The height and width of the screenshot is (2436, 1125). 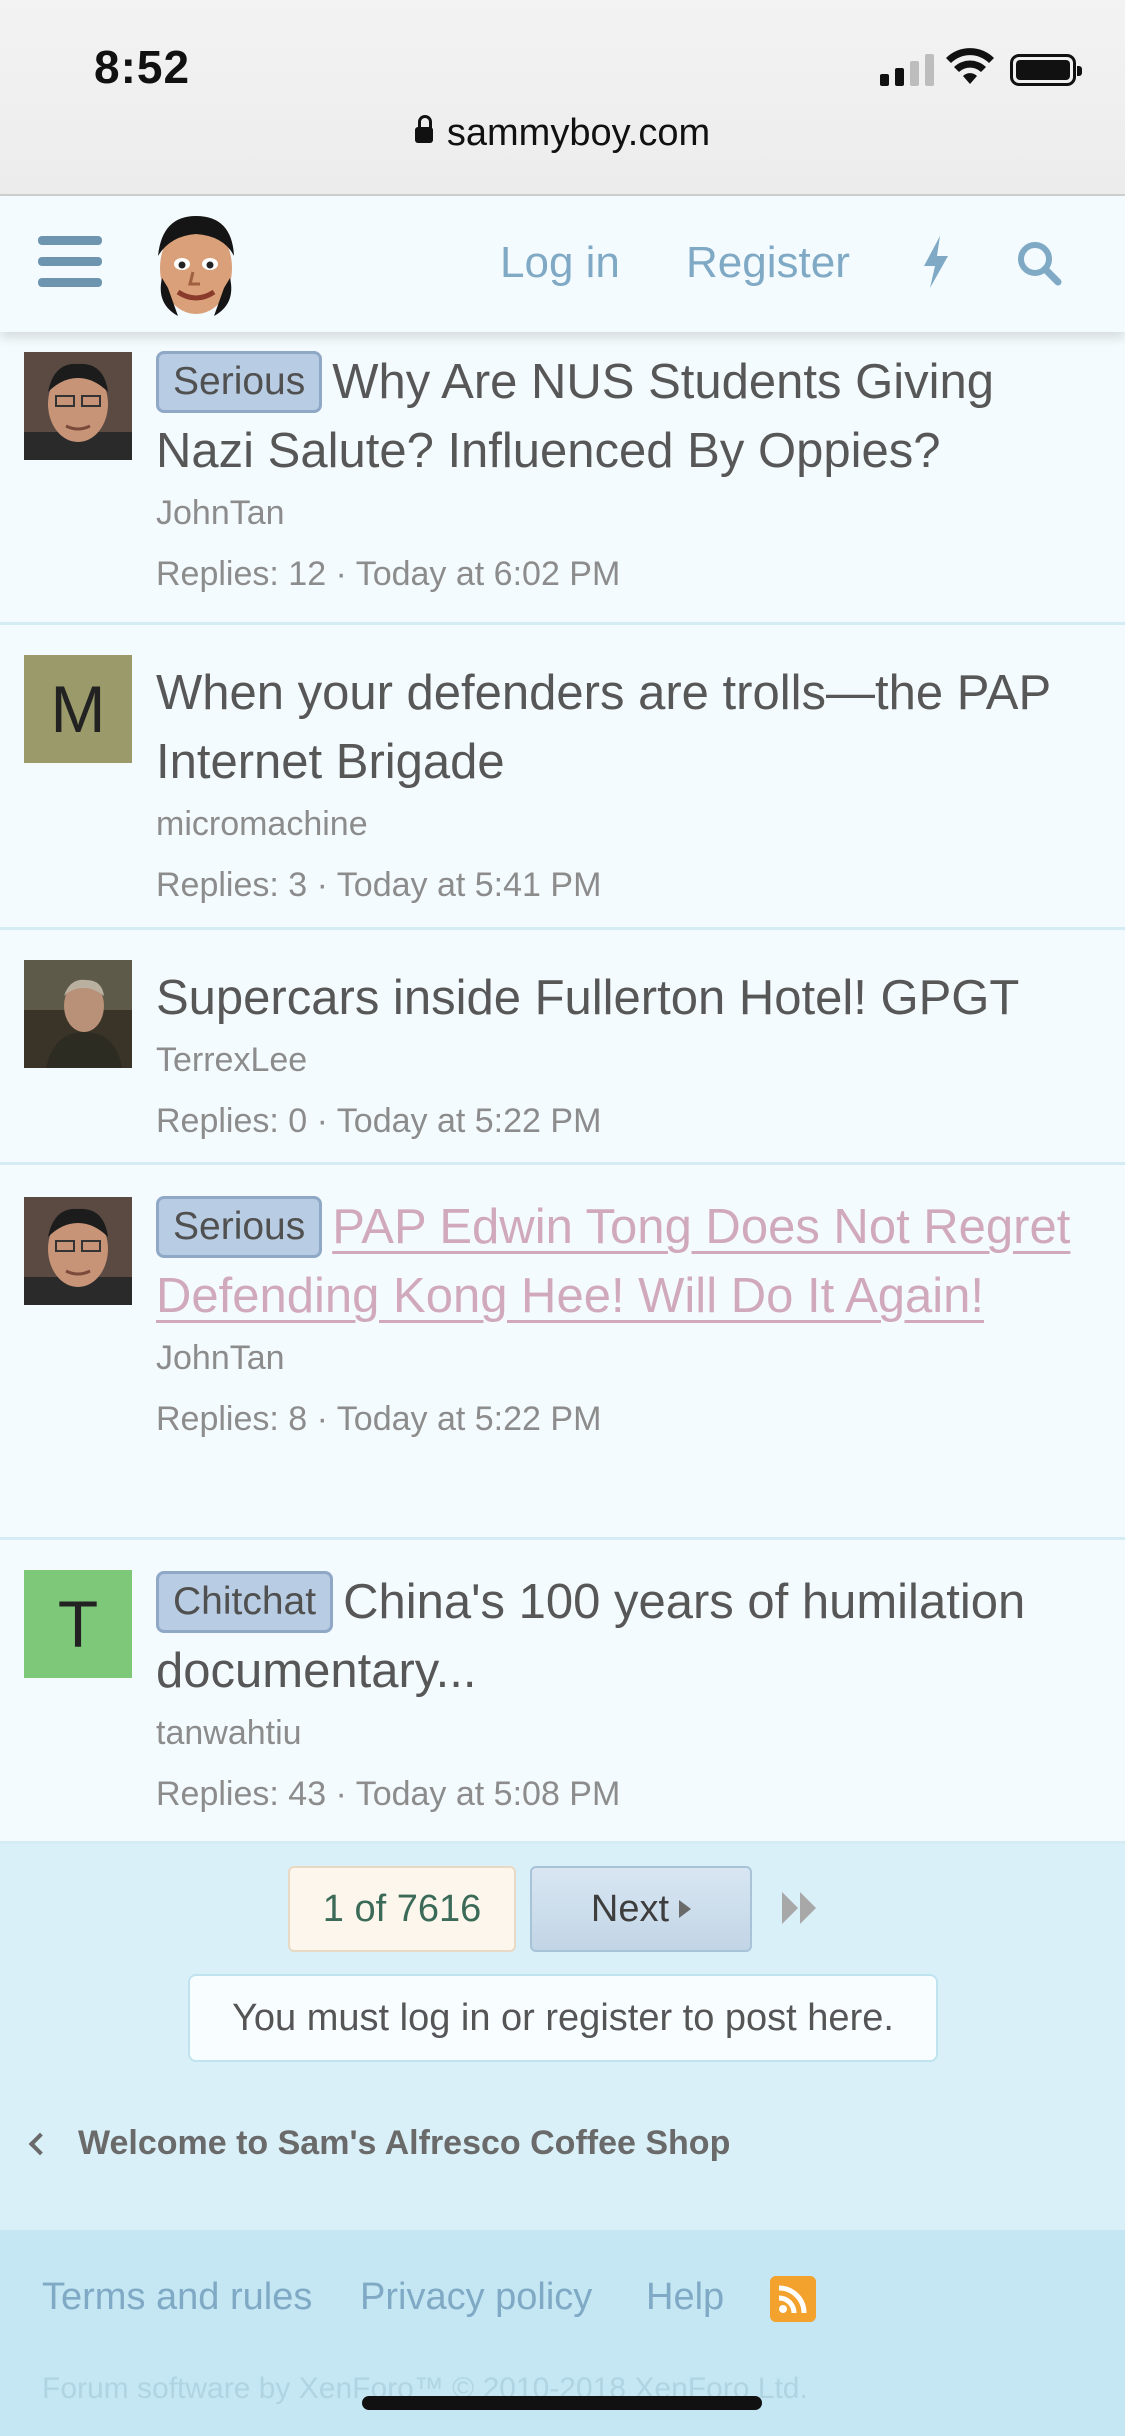 I want to click on next-page-button: Next, so click(x=641, y=1909).